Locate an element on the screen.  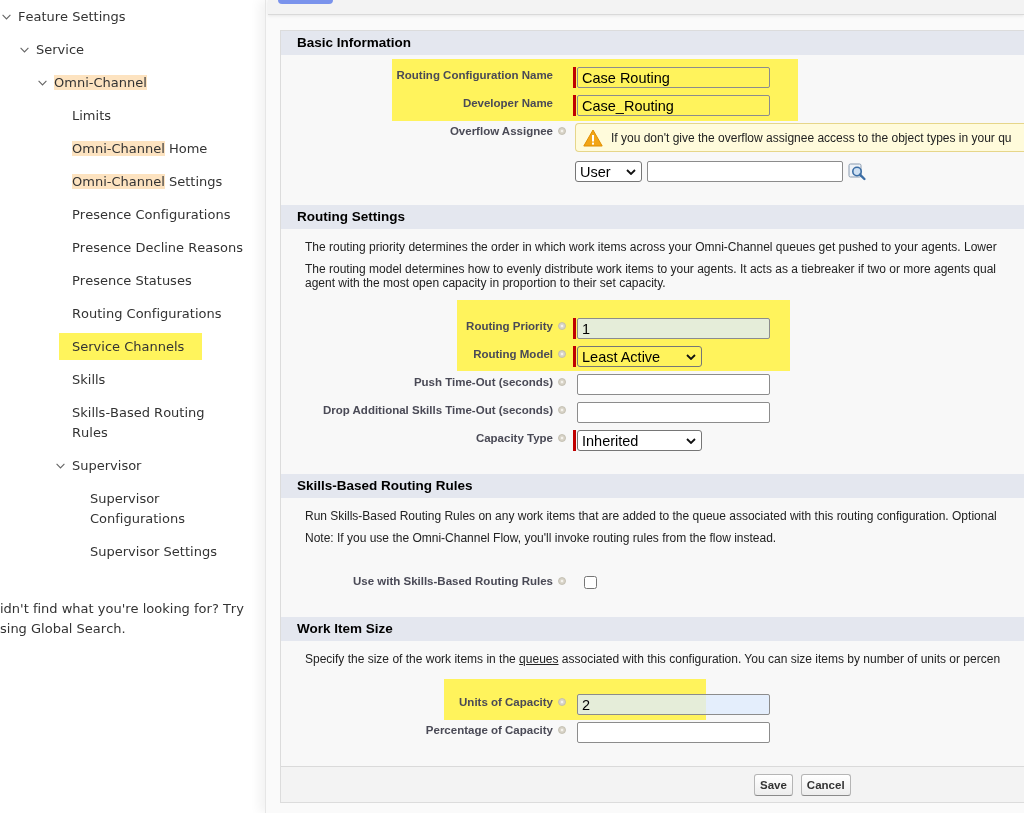
field-label: Push Time-Out (seconds) is located at coordinates (482, 382).